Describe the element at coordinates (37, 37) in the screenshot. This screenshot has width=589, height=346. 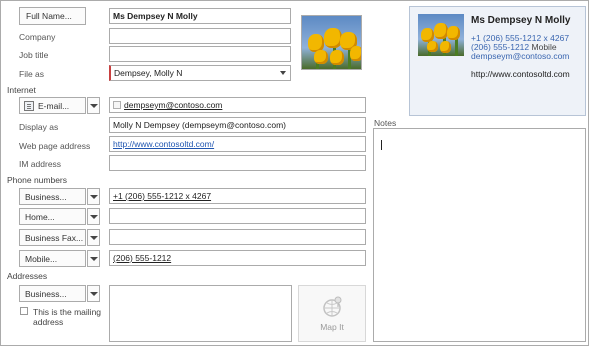
I see `company-label: Company` at that location.